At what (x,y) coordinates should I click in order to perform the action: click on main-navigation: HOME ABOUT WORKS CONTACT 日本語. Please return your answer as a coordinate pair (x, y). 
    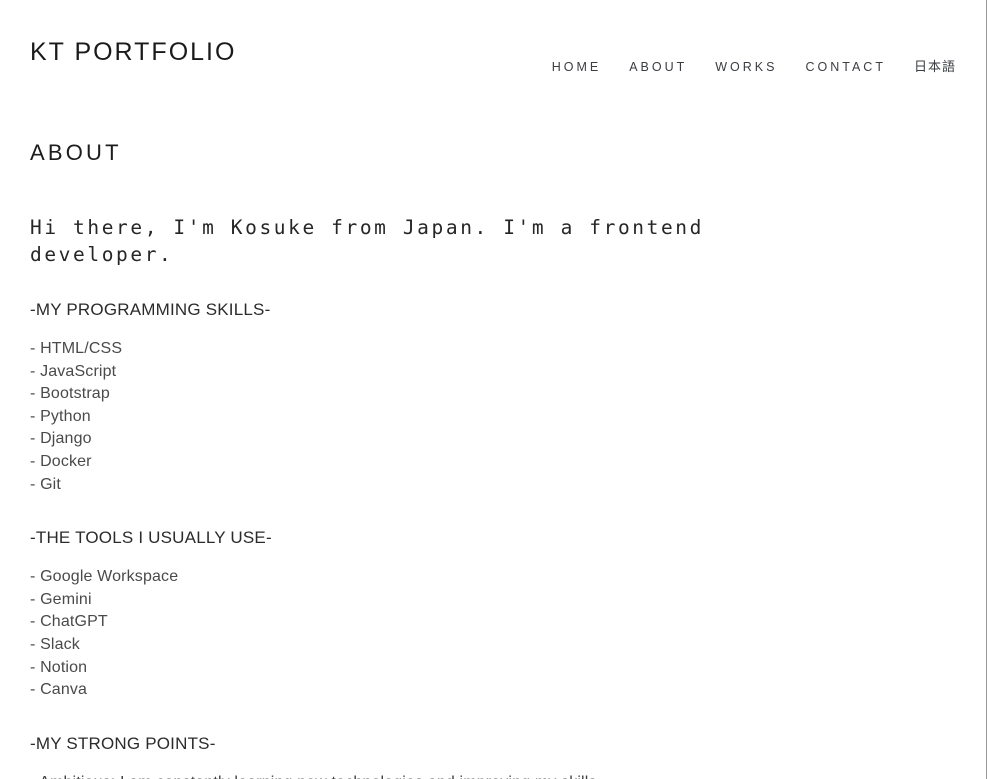
    Looking at the image, I should click on (754, 67).